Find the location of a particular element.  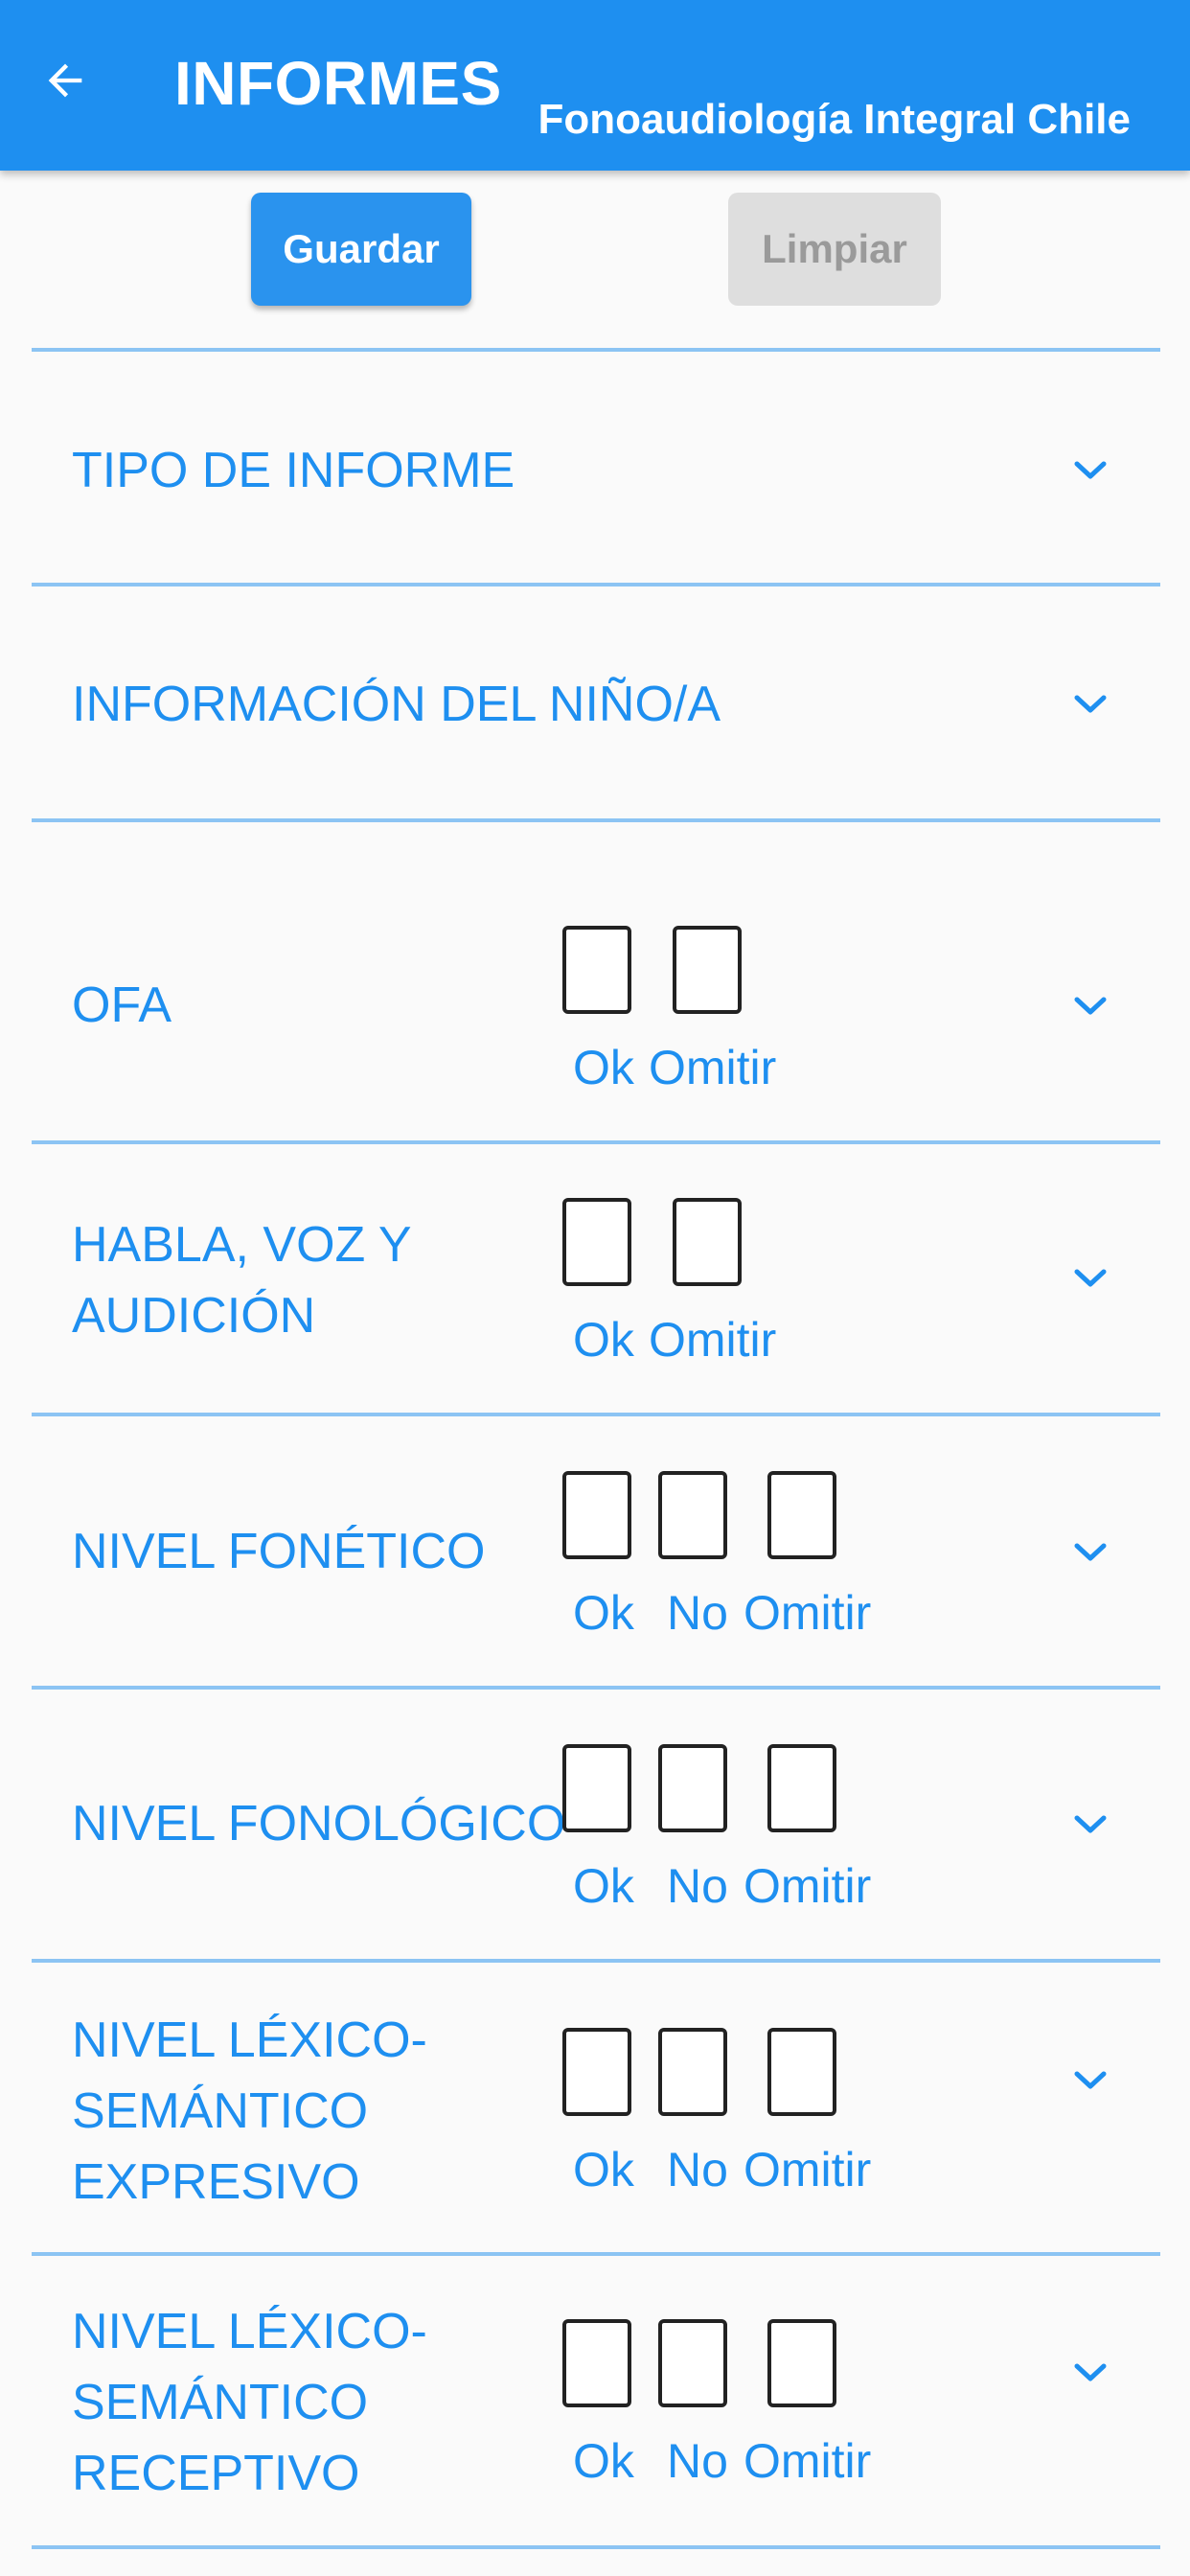

item-title-line: NIVEL FONÉTICO is located at coordinates (279, 1552).